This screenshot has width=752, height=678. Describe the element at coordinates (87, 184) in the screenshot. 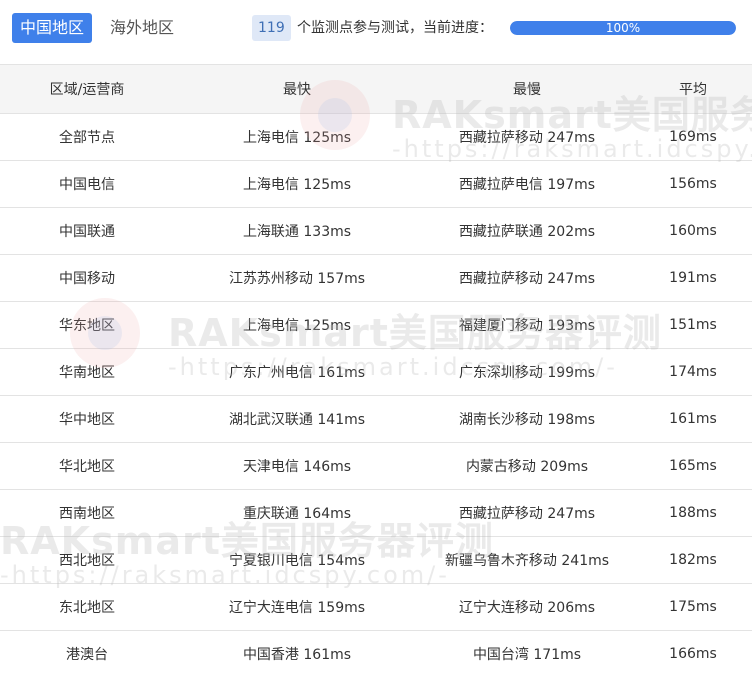

I see `cell-region: 中国电信` at that location.